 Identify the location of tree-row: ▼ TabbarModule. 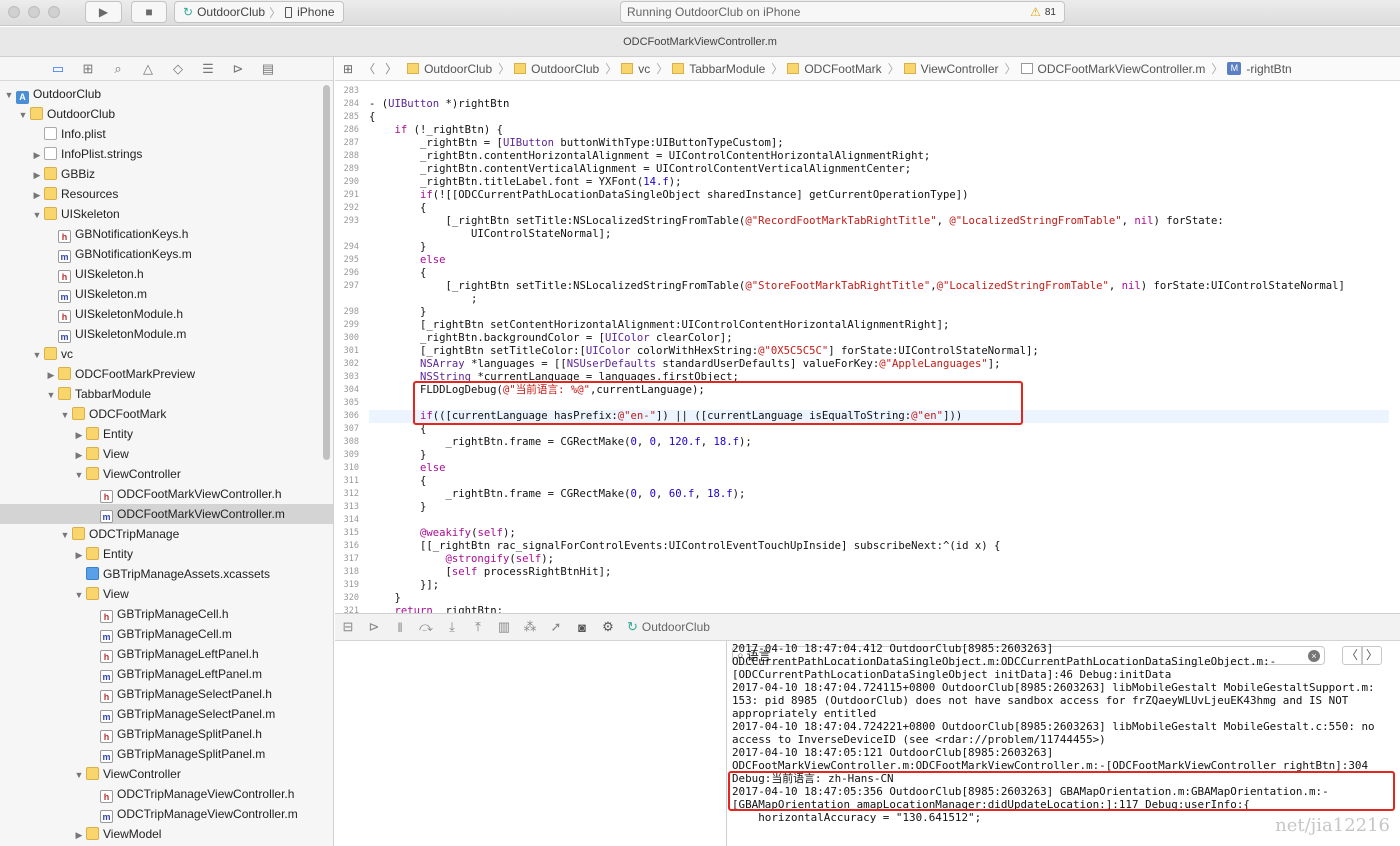
(166, 394).